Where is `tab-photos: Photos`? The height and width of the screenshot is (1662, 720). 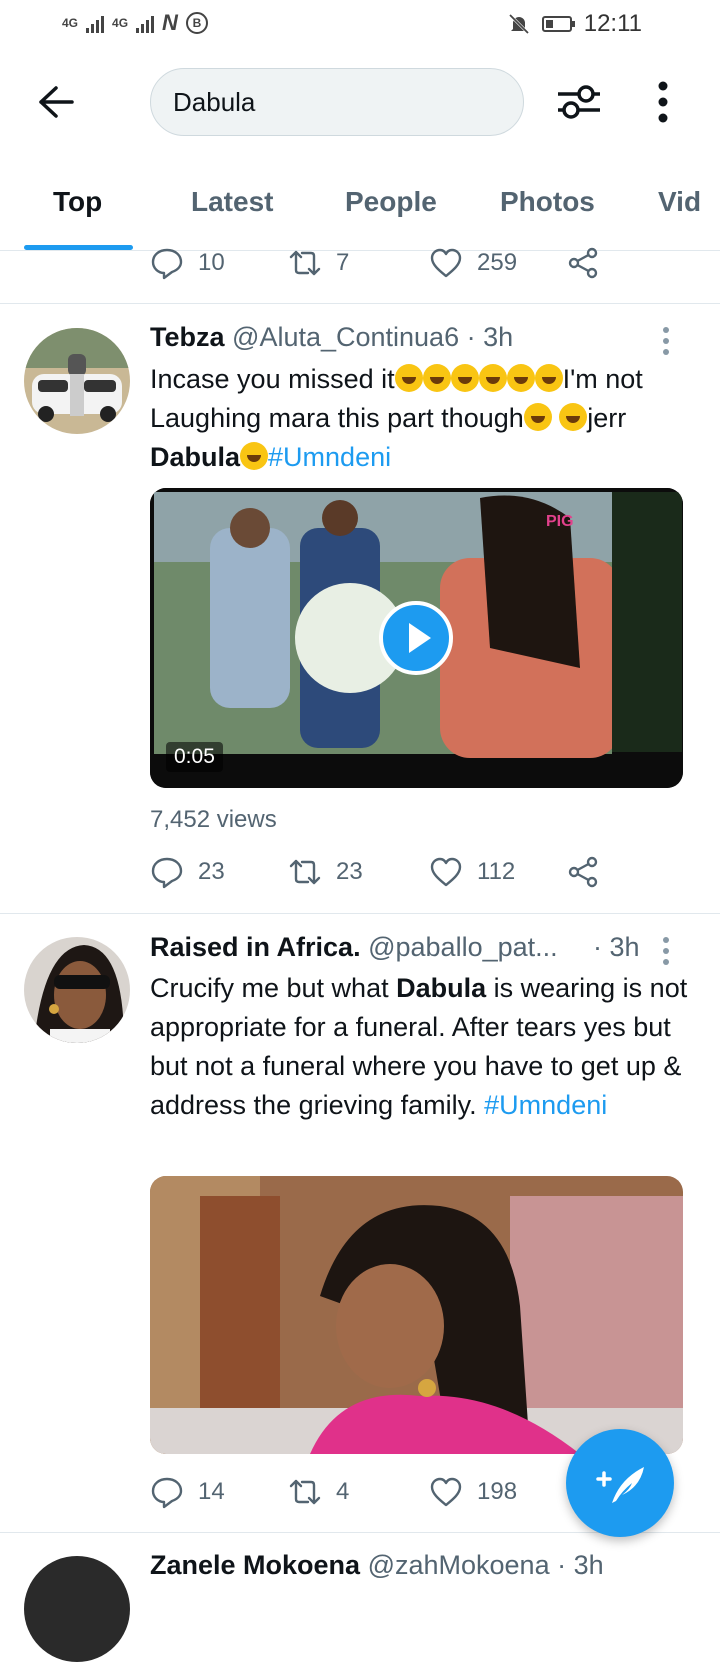 tab-photos: Photos is located at coordinates (547, 202).